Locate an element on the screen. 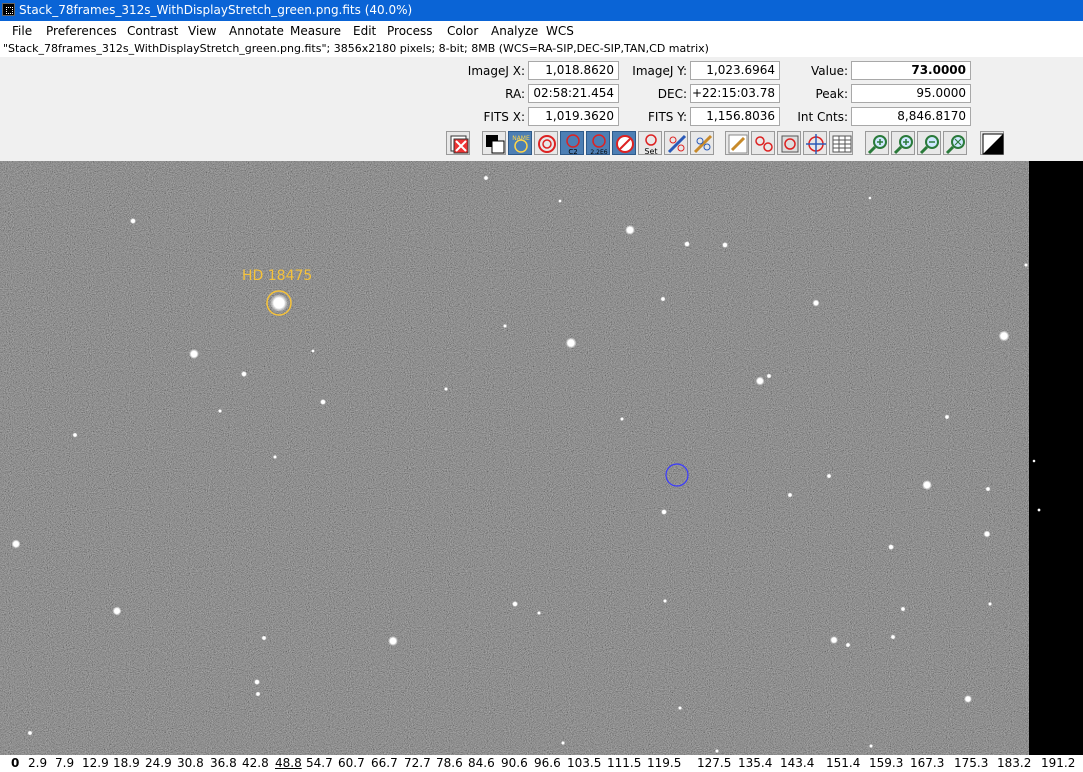 Image resolution: width=1083 pixels, height=772 pixels. axis-tick: 48.8 is located at coordinates (288, 763).